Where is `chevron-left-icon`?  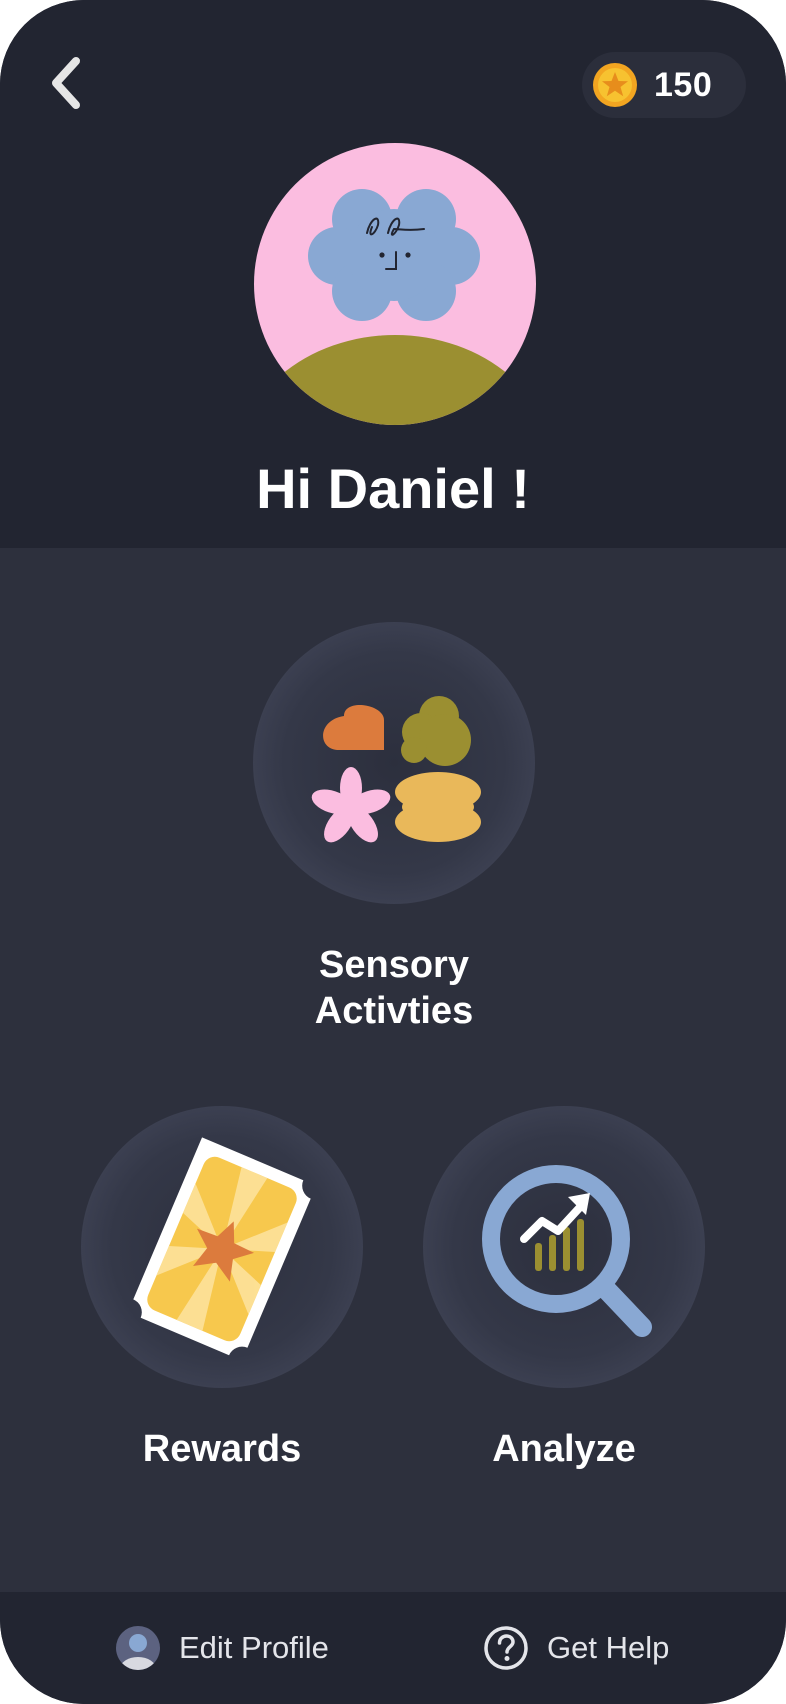
chevron-left-icon is located at coordinates (66, 83).